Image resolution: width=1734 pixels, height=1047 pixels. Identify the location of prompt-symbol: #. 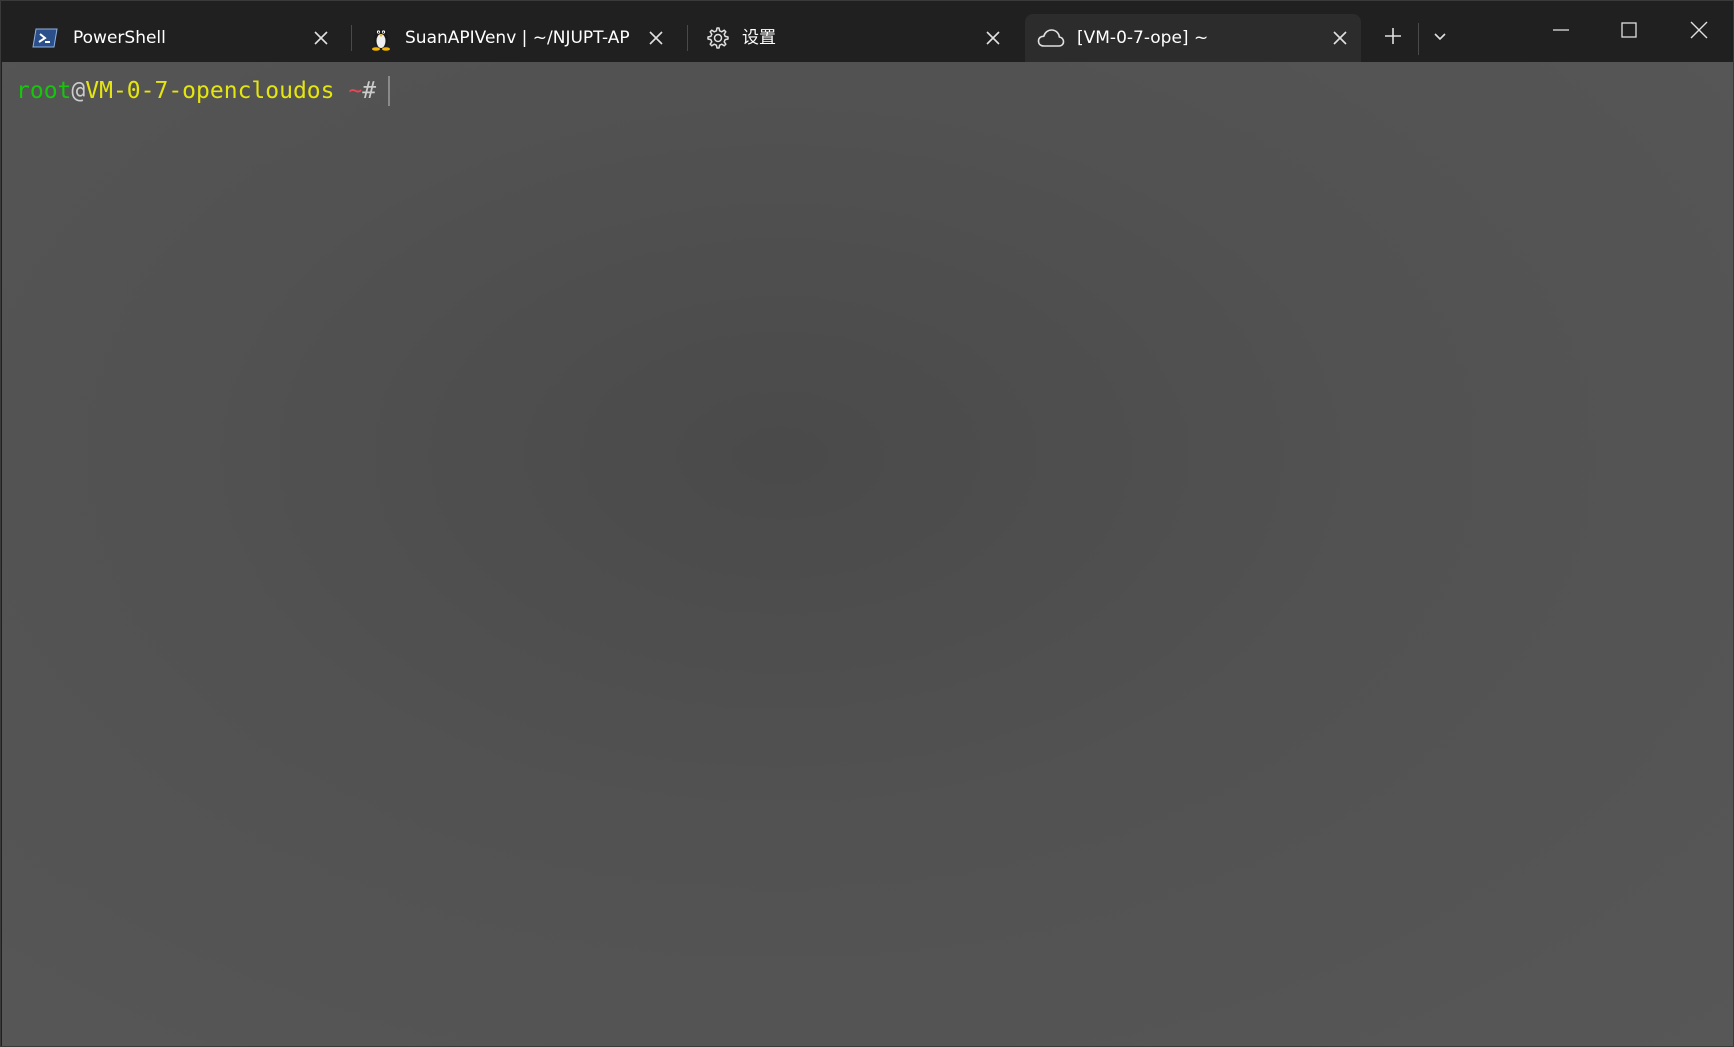
(369, 91).